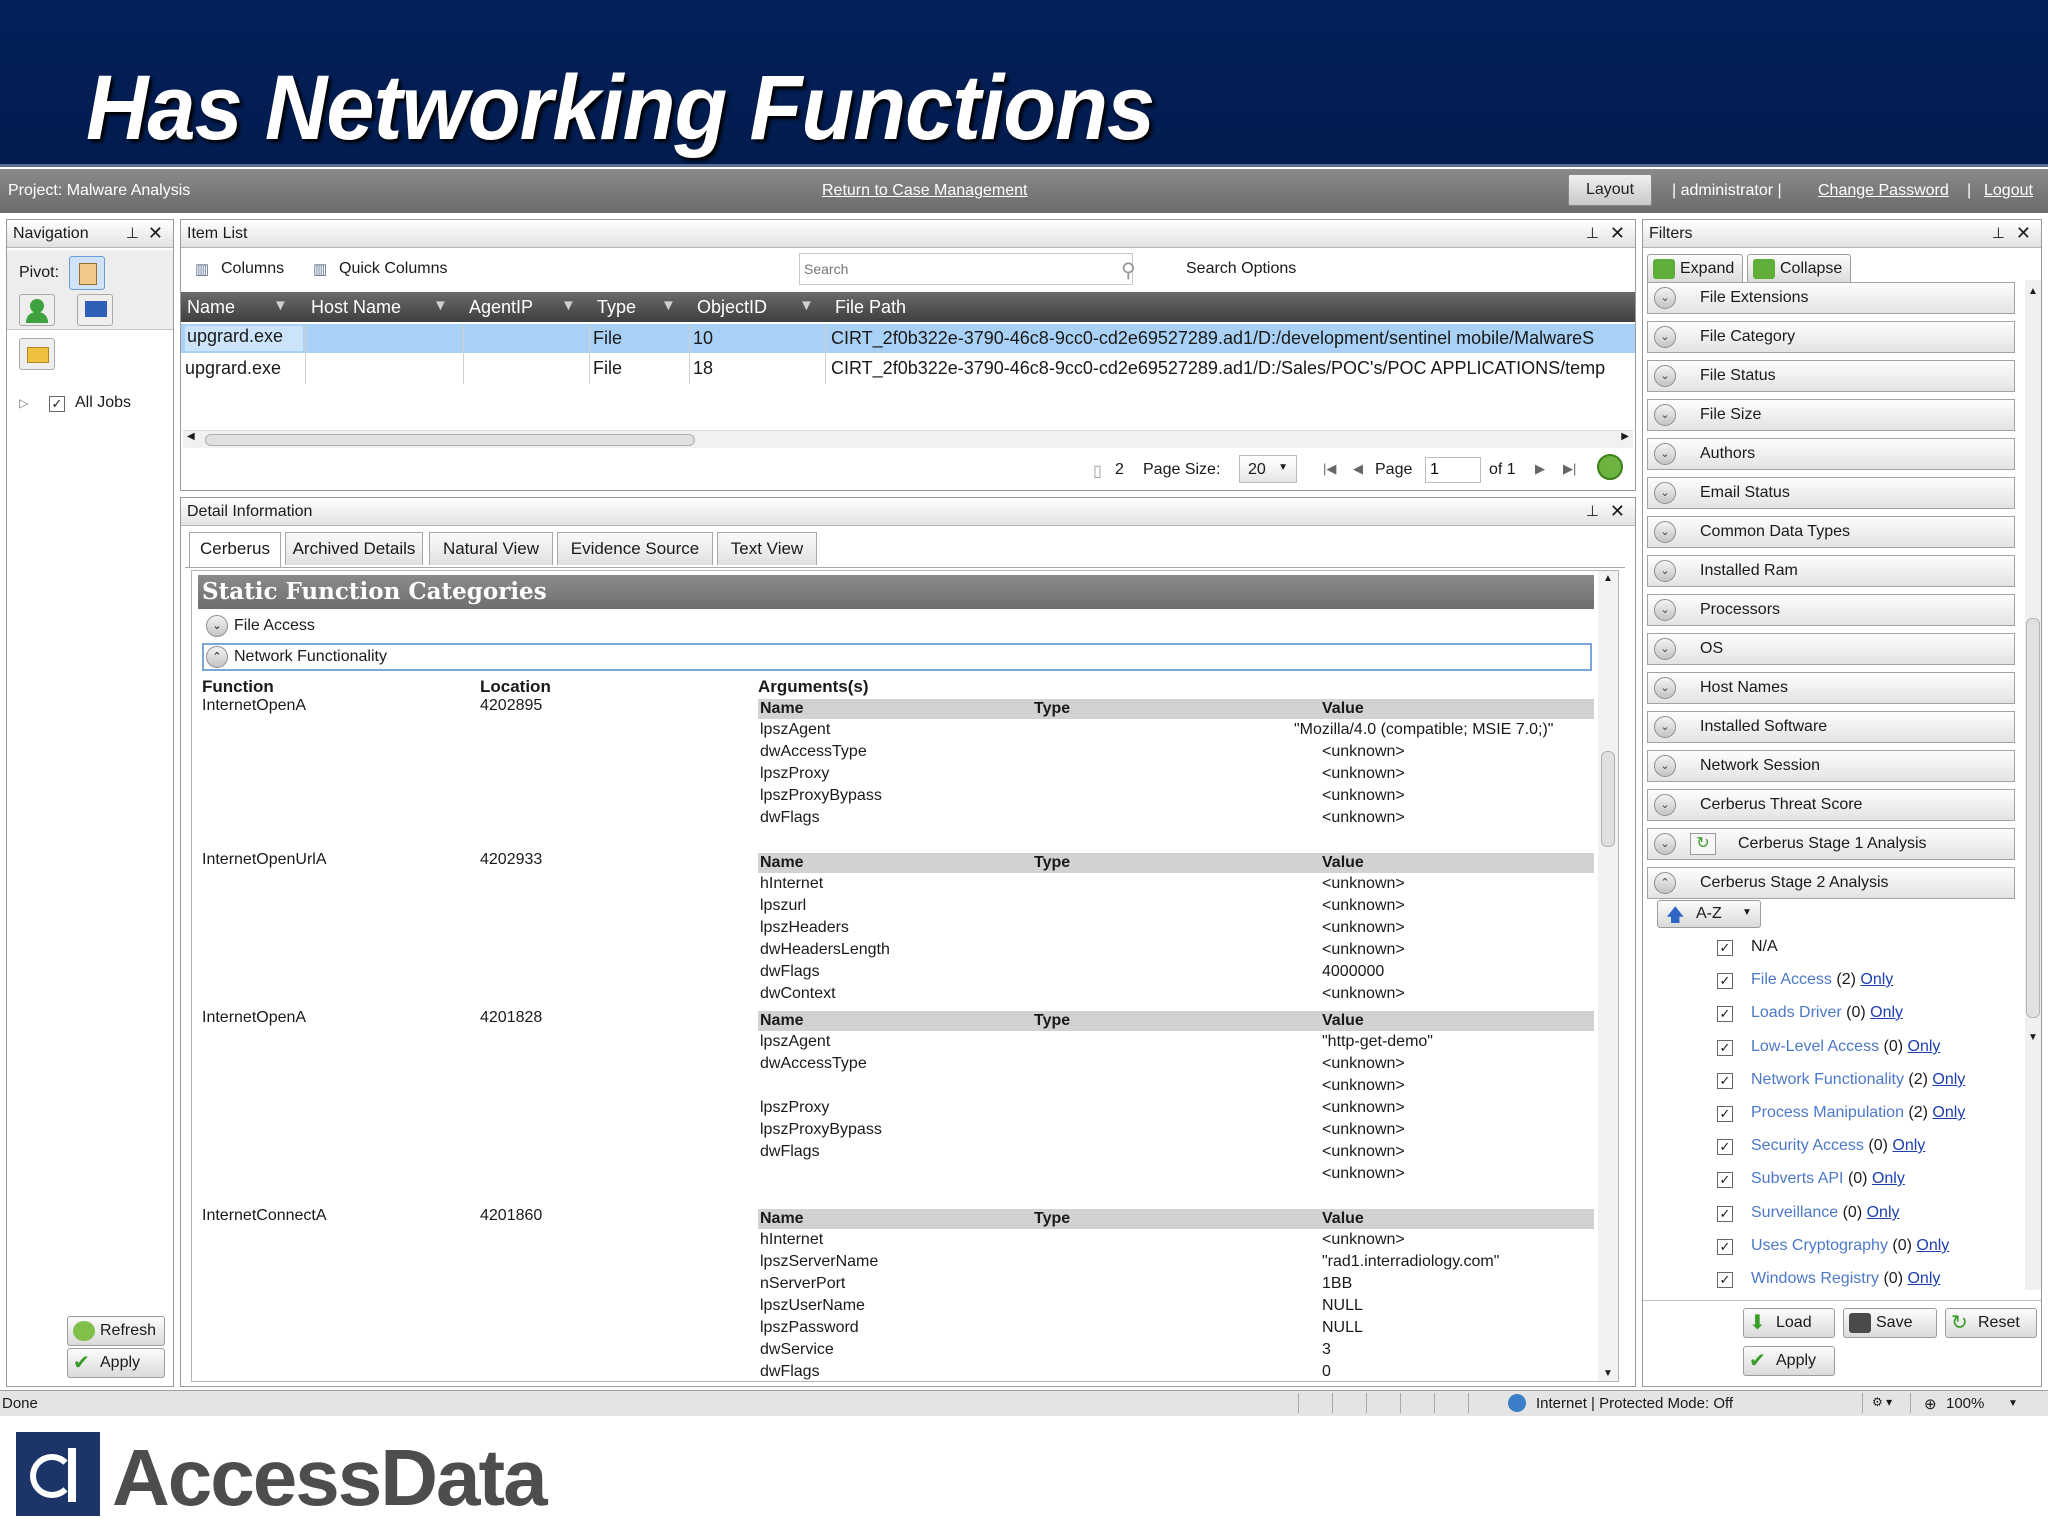 This screenshot has height=1536, width=2048. What do you see at coordinates (1831, 727) in the screenshot?
I see `filter-category: ⌄ Installed Software` at bounding box center [1831, 727].